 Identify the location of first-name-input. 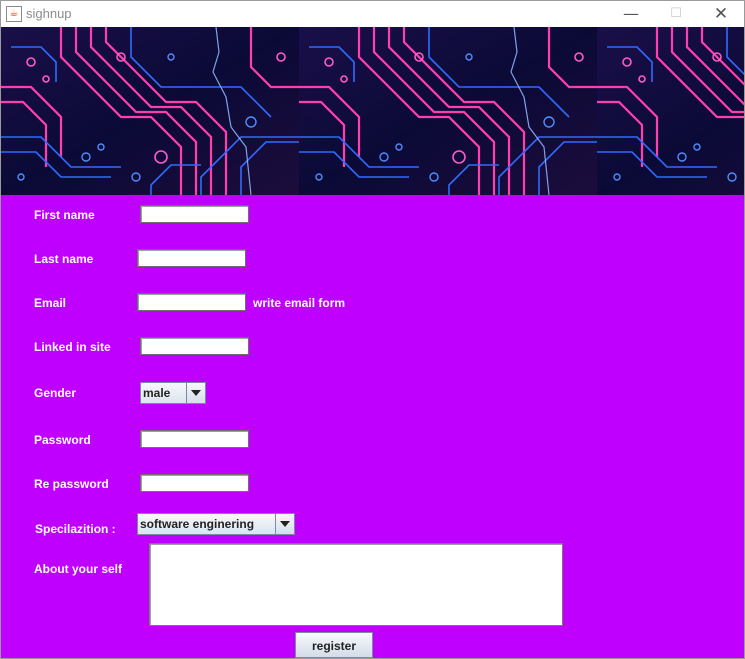
(194, 214).